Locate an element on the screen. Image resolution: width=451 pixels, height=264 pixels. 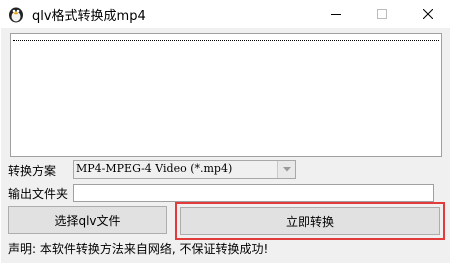
convert-now-button: 立即转换 is located at coordinates (310, 221).